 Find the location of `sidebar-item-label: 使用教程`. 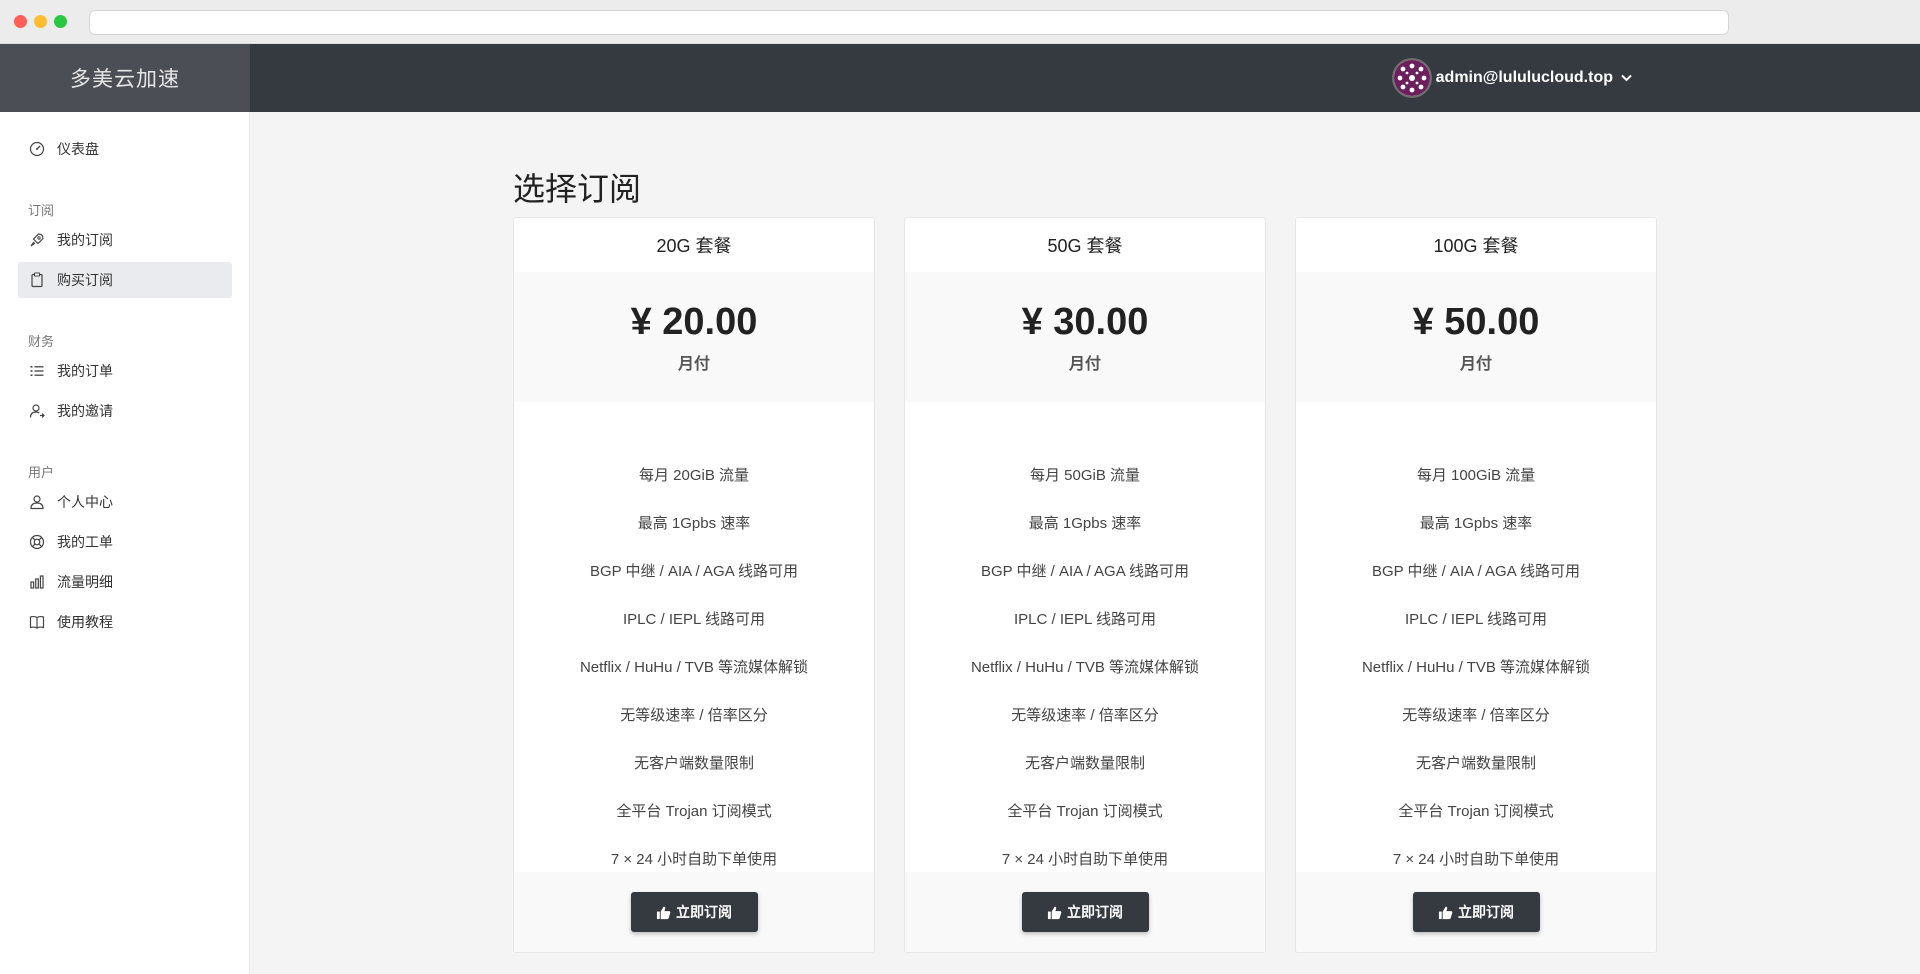

sidebar-item-label: 使用教程 is located at coordinates (85, 622).